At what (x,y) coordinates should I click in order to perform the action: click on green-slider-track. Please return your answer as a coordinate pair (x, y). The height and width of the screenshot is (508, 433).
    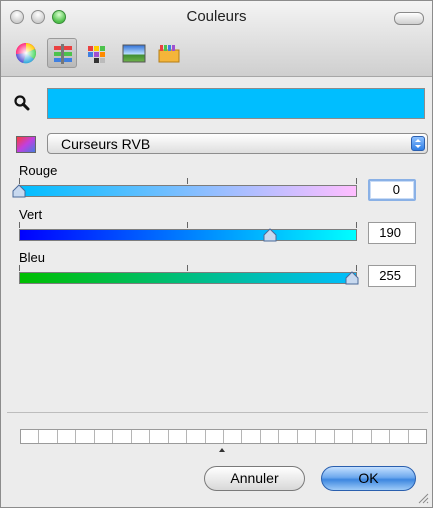
    Looking at the image, I should click on (188, 235).